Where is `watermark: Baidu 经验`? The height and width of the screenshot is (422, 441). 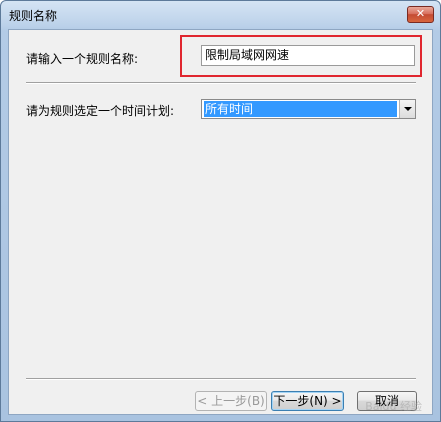
watermark: Baidu 经验 is located at coordinates (393, 406).